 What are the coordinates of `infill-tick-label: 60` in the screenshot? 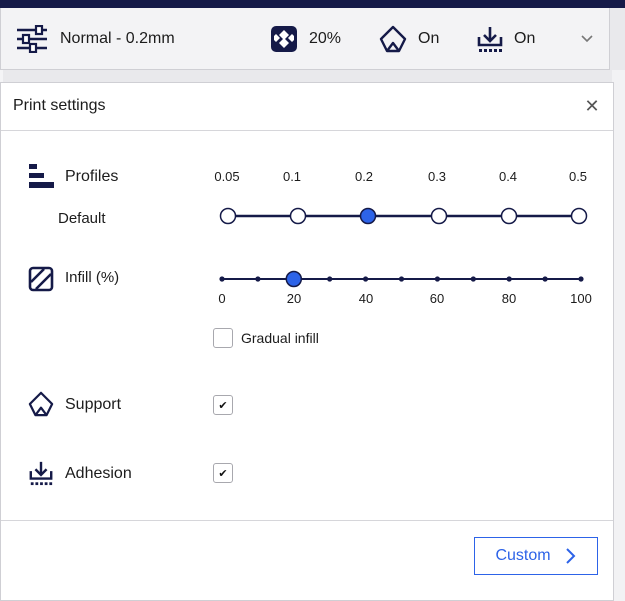 It's located at (437, 298).